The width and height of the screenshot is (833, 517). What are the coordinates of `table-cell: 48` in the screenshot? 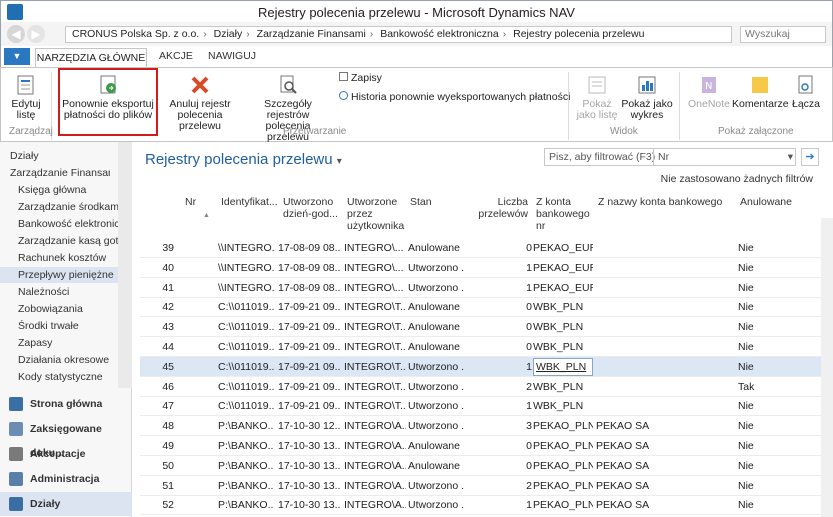 It's located at (157, 426).